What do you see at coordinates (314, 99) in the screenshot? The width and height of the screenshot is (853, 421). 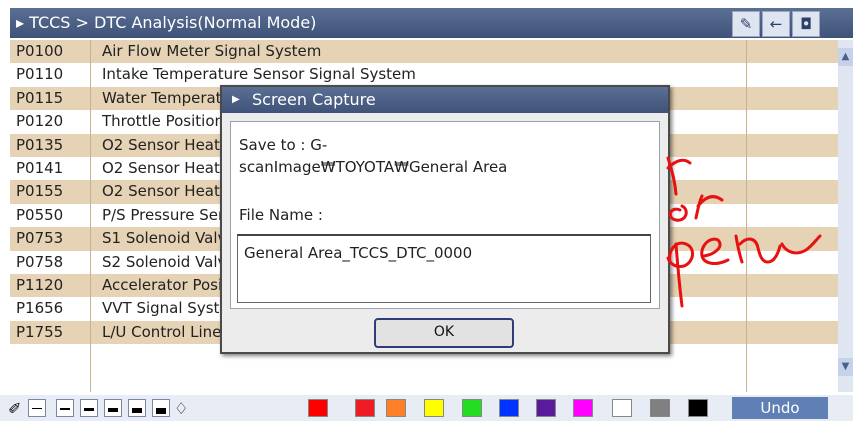 I see `dialog-title: Screen Capture` at bounding box center [314, 99].